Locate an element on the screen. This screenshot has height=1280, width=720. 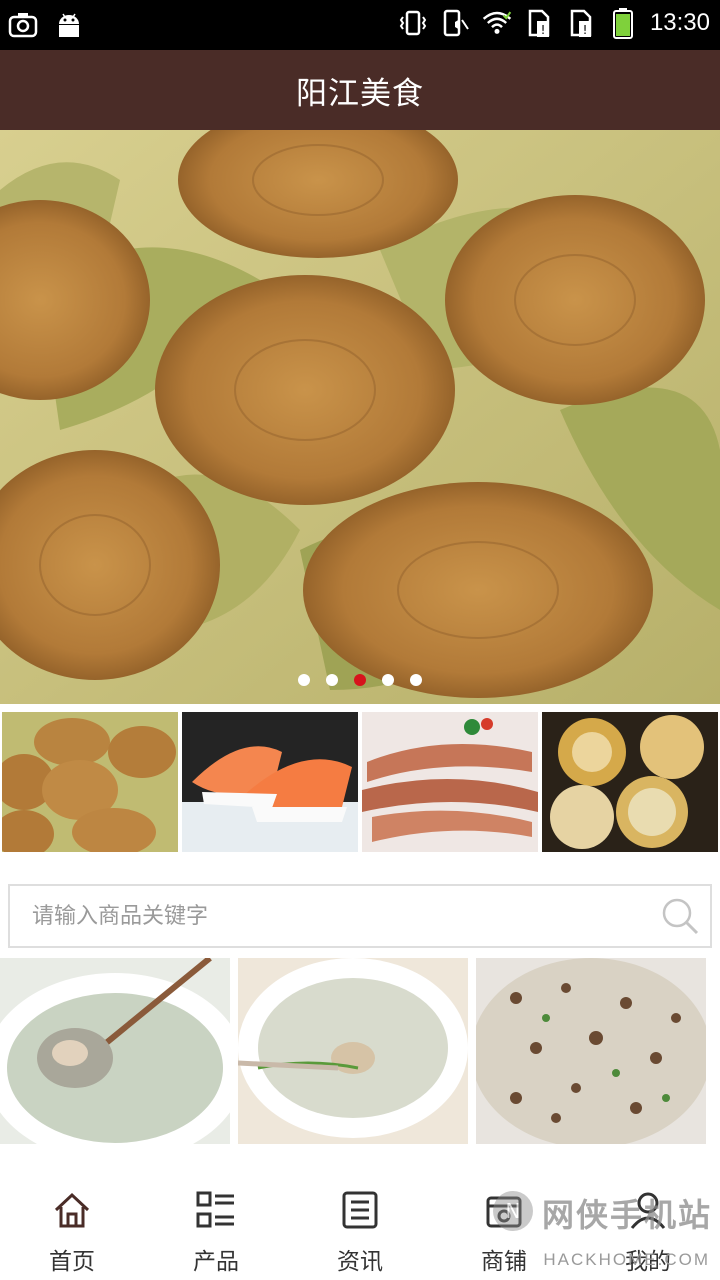
product-fried-rice is located at coordinates (591, 1051).